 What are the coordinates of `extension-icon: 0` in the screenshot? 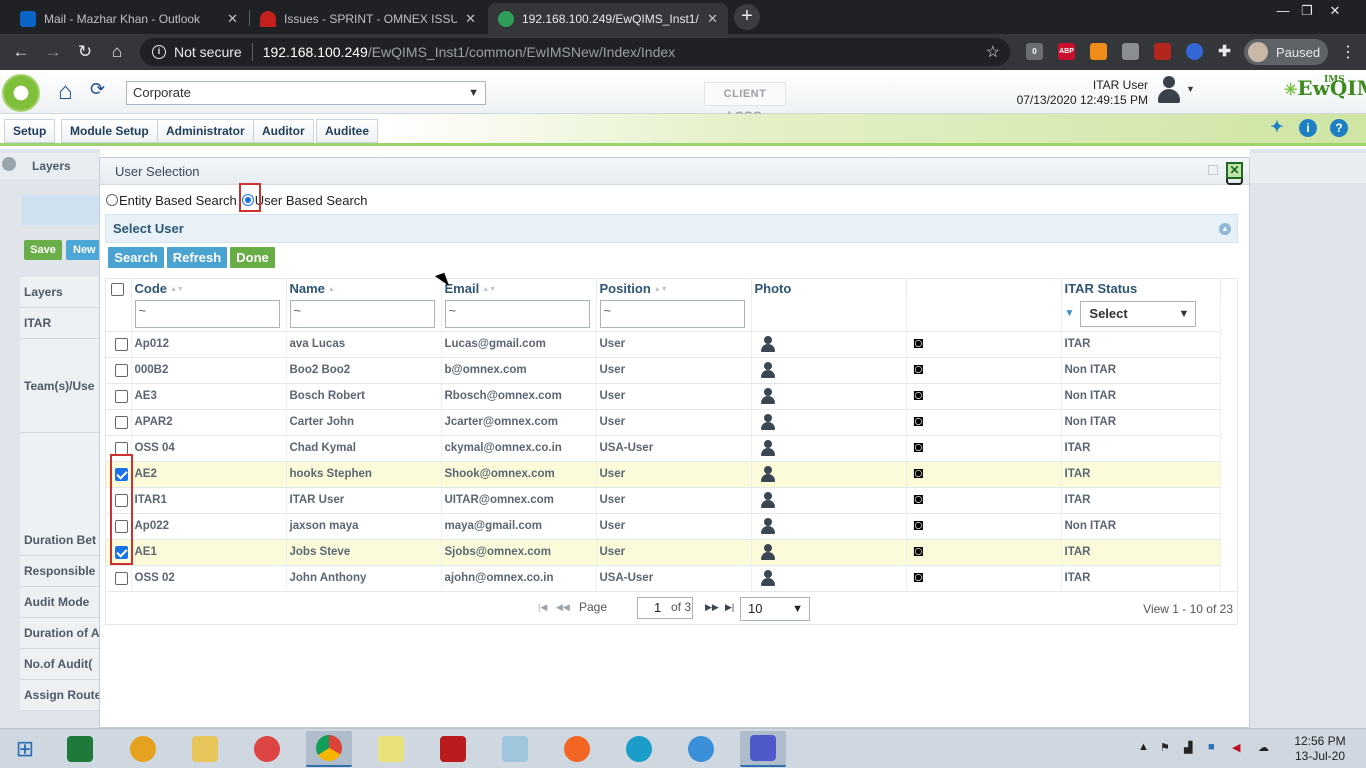 It's located at (1034, 51).